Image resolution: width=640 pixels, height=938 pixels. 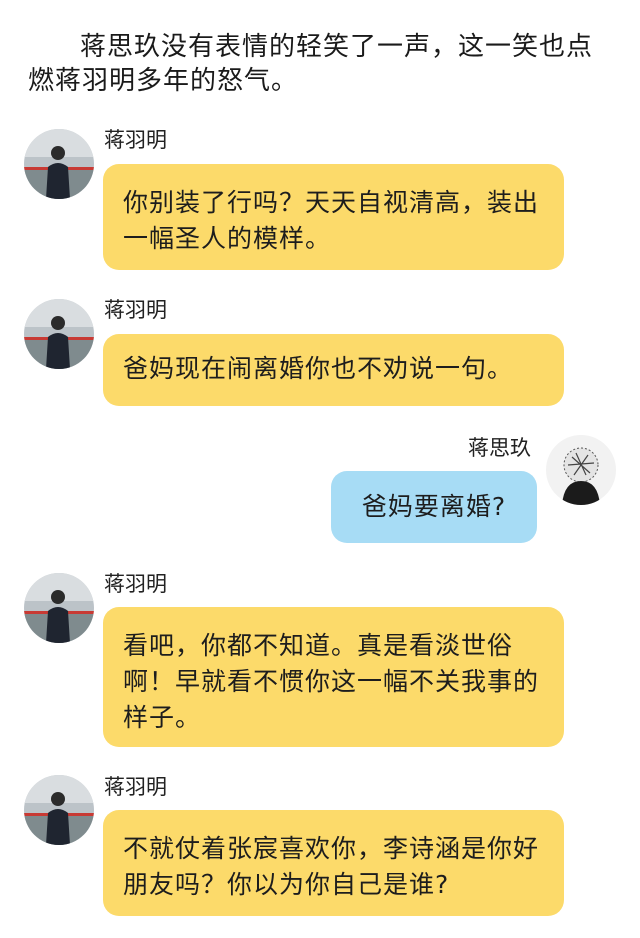 What do you see at coordinates (434, 507) in the screenshot?
I see `message-bubble: 爸妈要离婚?` at bounding box center [434, 507].